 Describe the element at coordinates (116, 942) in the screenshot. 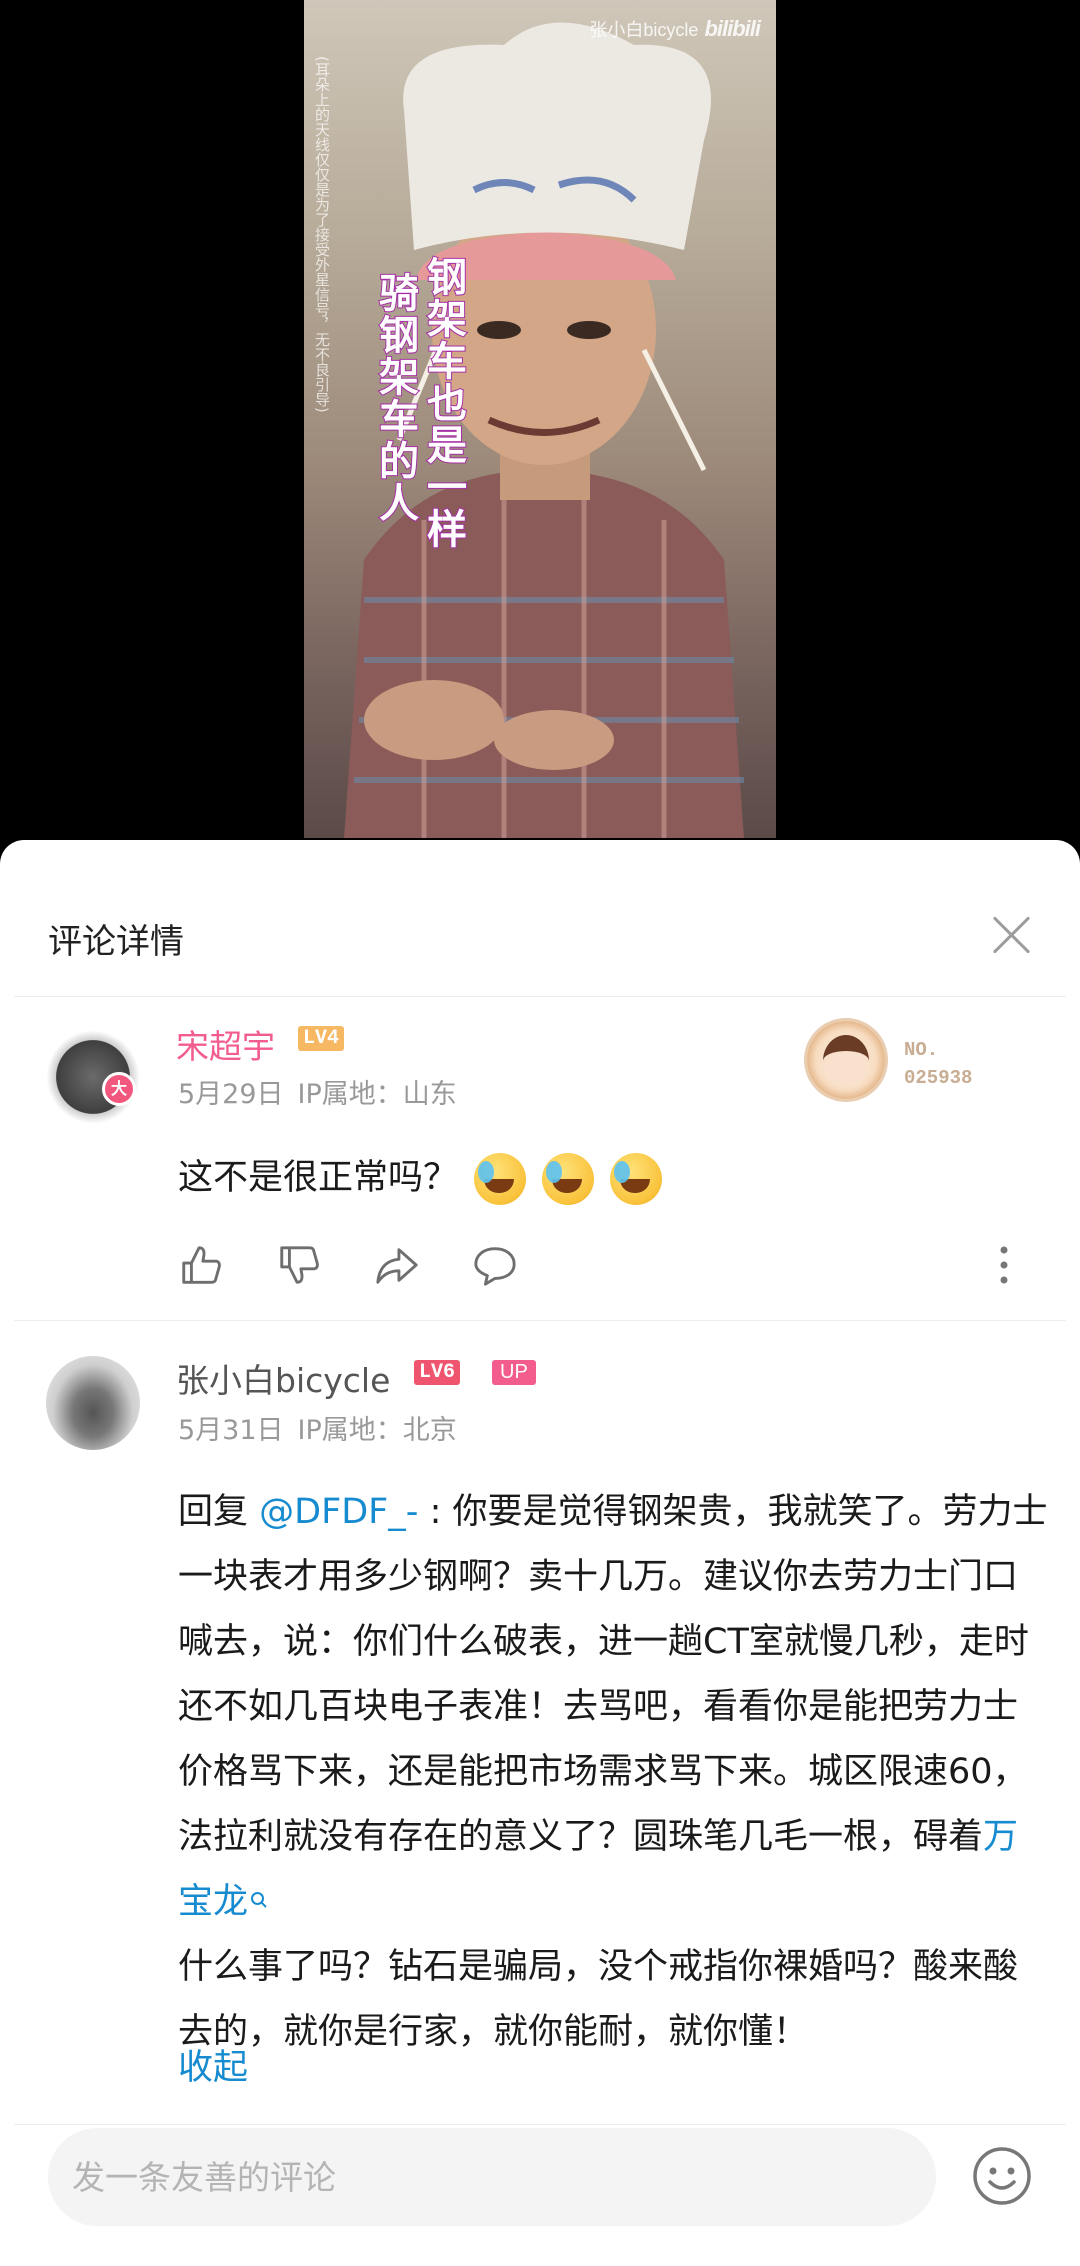

I see `panel-title: 评论详情` at that location.